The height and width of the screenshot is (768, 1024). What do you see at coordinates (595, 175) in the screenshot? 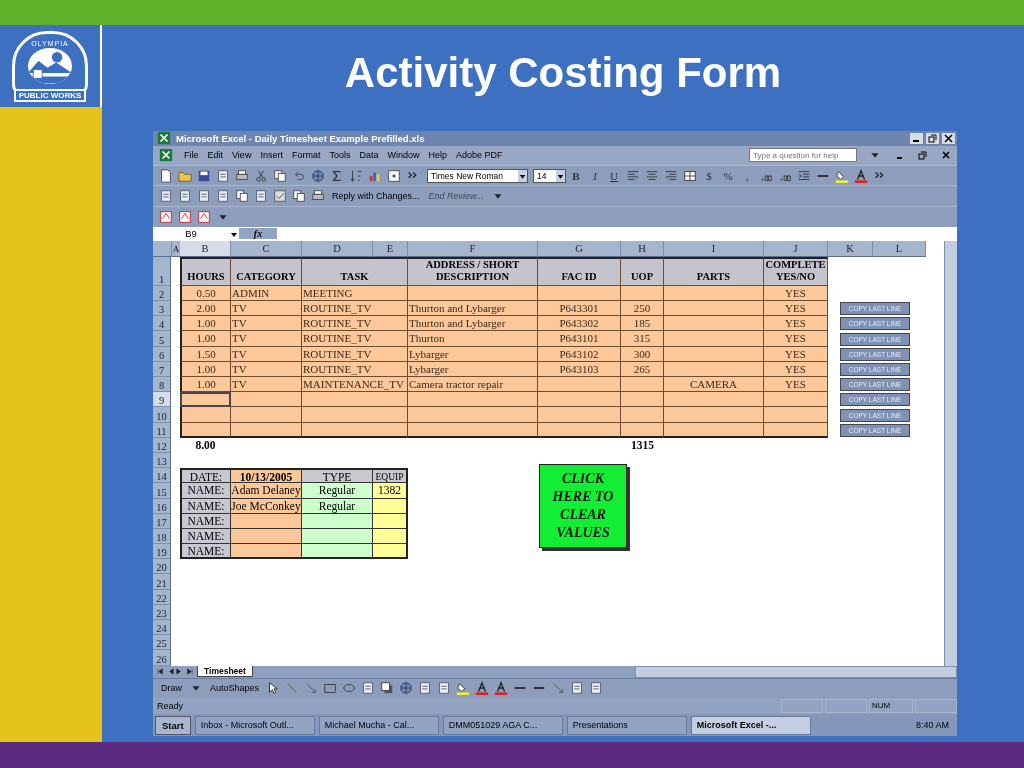
I see `format-button: I` at bounding box center [595, 175].